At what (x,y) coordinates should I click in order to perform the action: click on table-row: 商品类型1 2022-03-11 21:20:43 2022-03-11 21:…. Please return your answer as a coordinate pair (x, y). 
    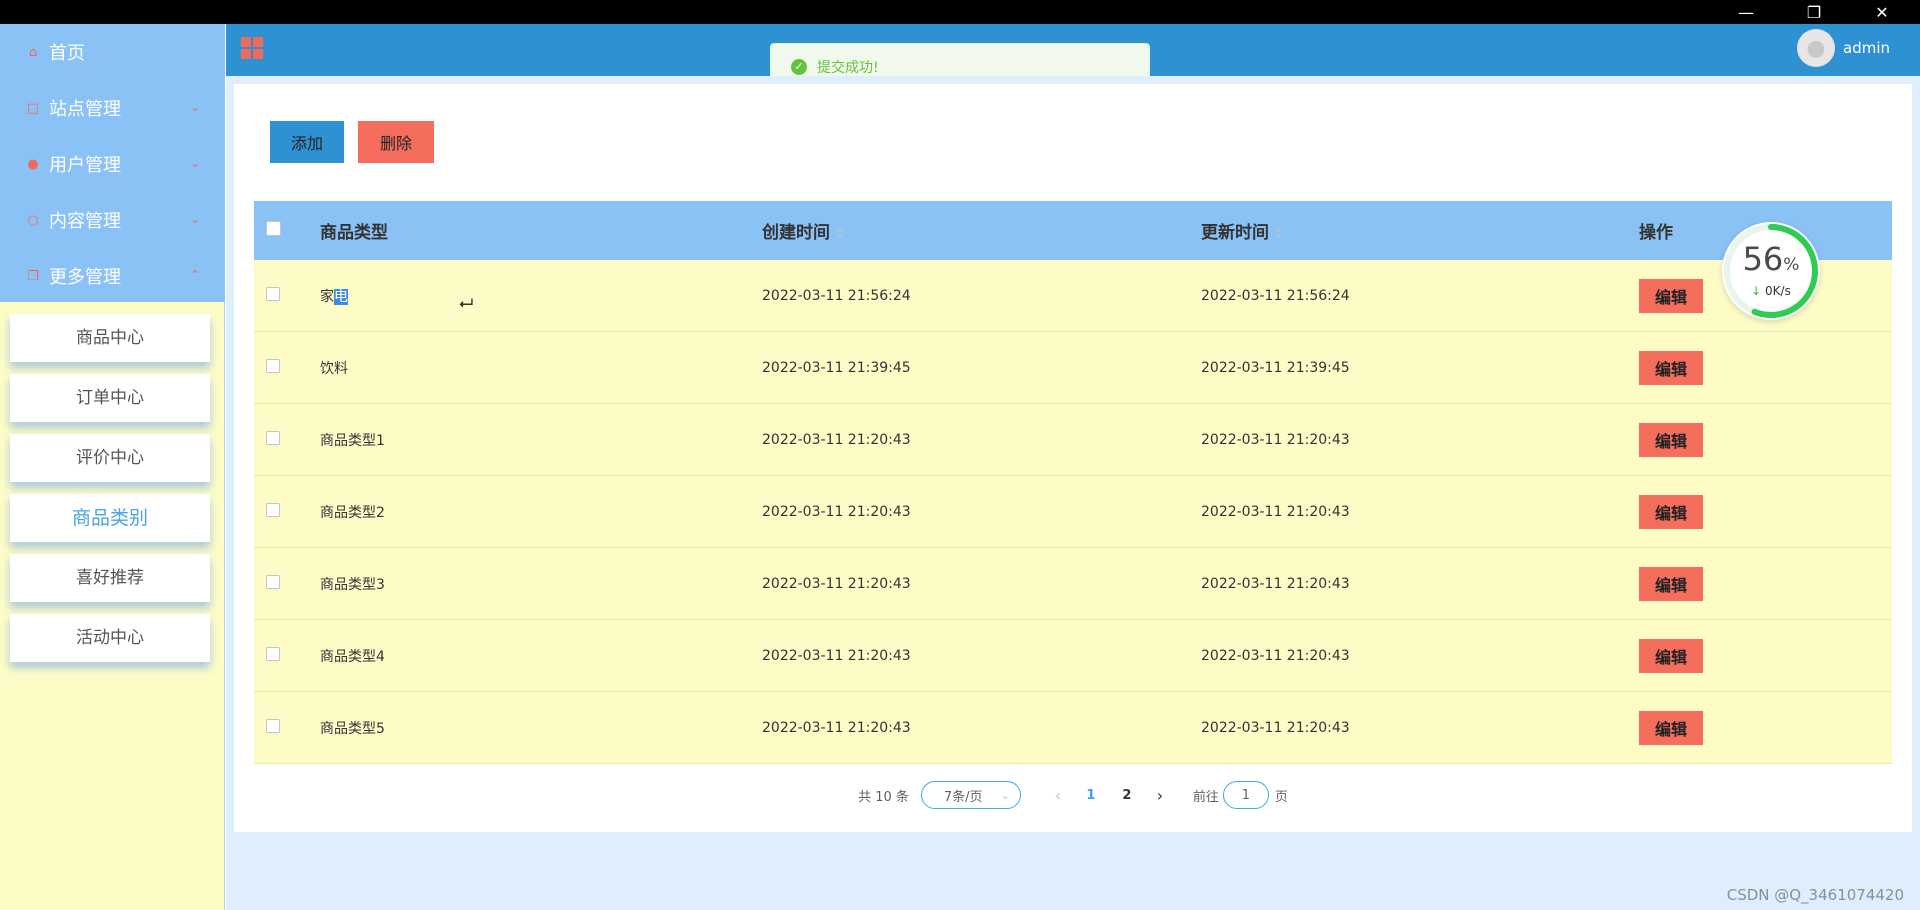
    Looking at the image, I should click on (1073, 440).